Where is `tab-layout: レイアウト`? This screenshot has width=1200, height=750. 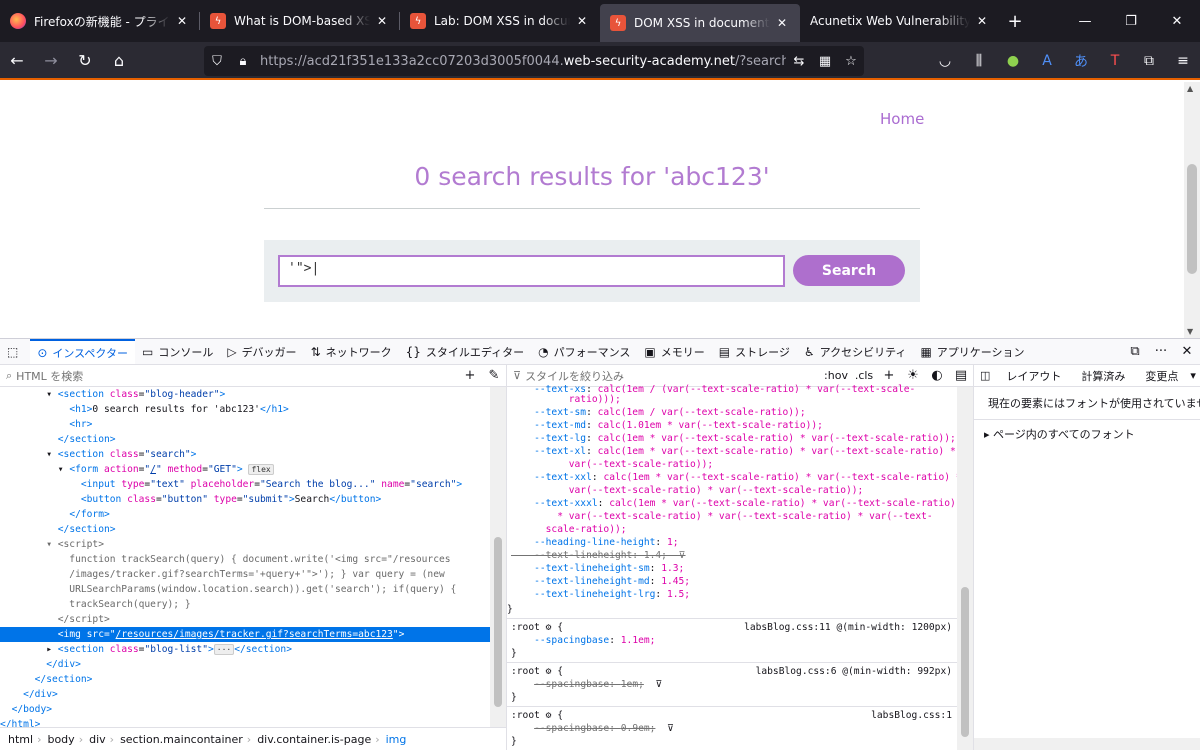
tab-layout: レイアウト is located at coordinates (1033, 376).